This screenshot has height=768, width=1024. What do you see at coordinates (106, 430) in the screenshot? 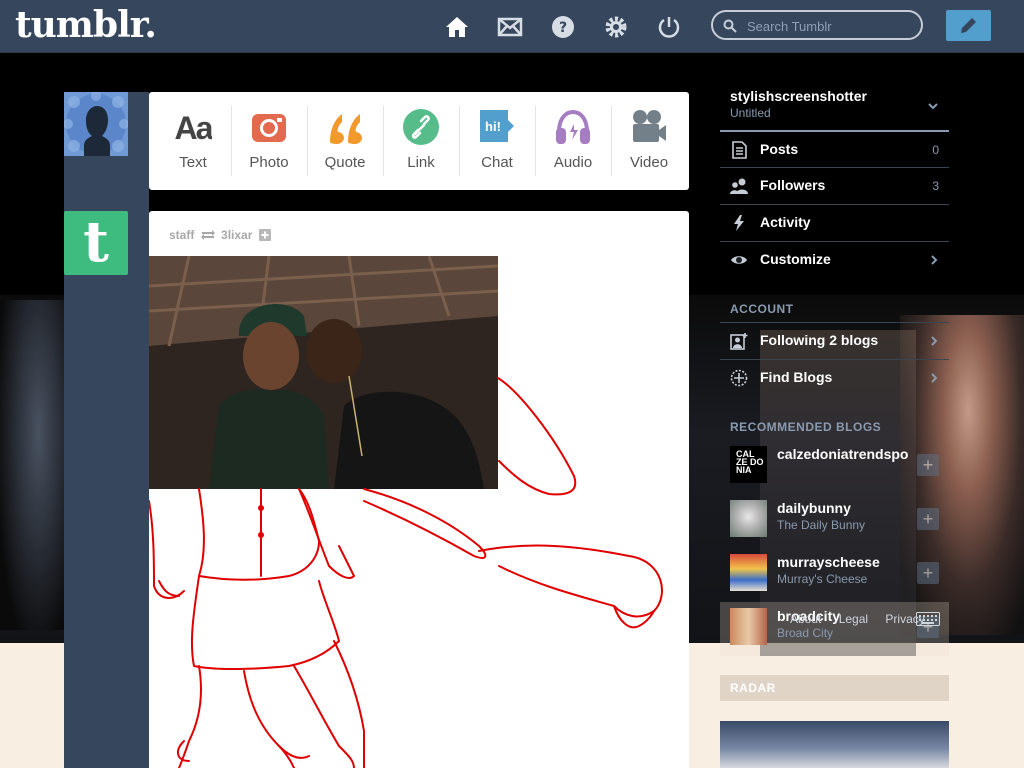
I see `avatar-rail` at bounding box center [106, 430].